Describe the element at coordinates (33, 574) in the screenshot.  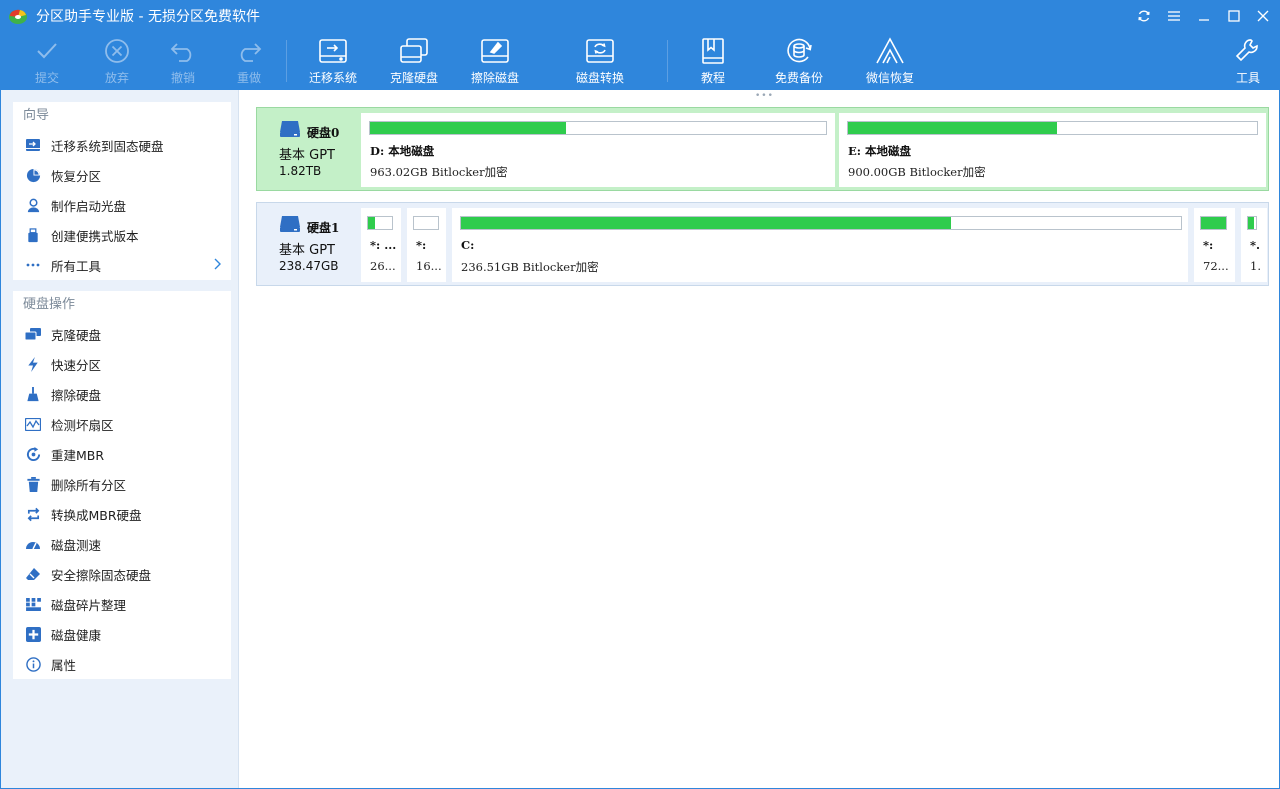
I see `eraser-icon` at that location.